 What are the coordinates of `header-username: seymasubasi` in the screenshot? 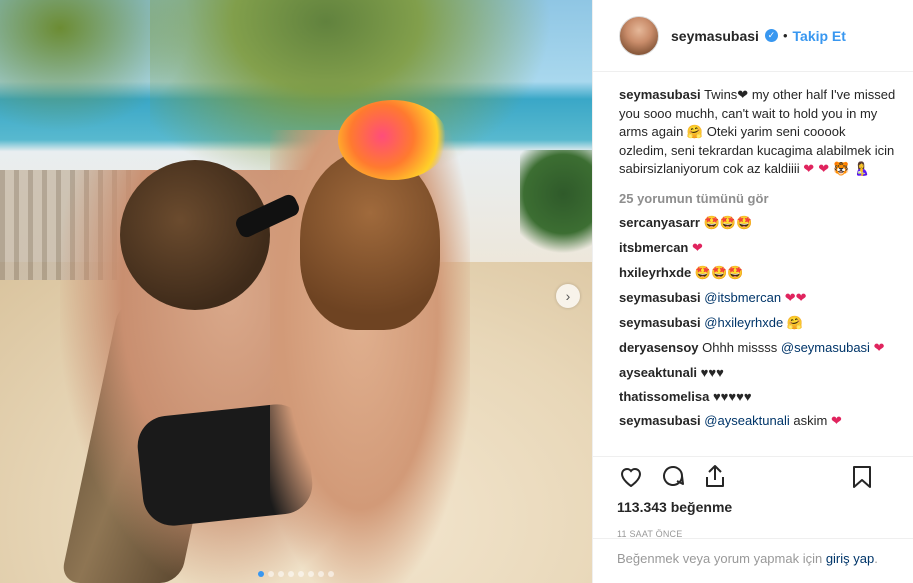 It's located at (715, 36).